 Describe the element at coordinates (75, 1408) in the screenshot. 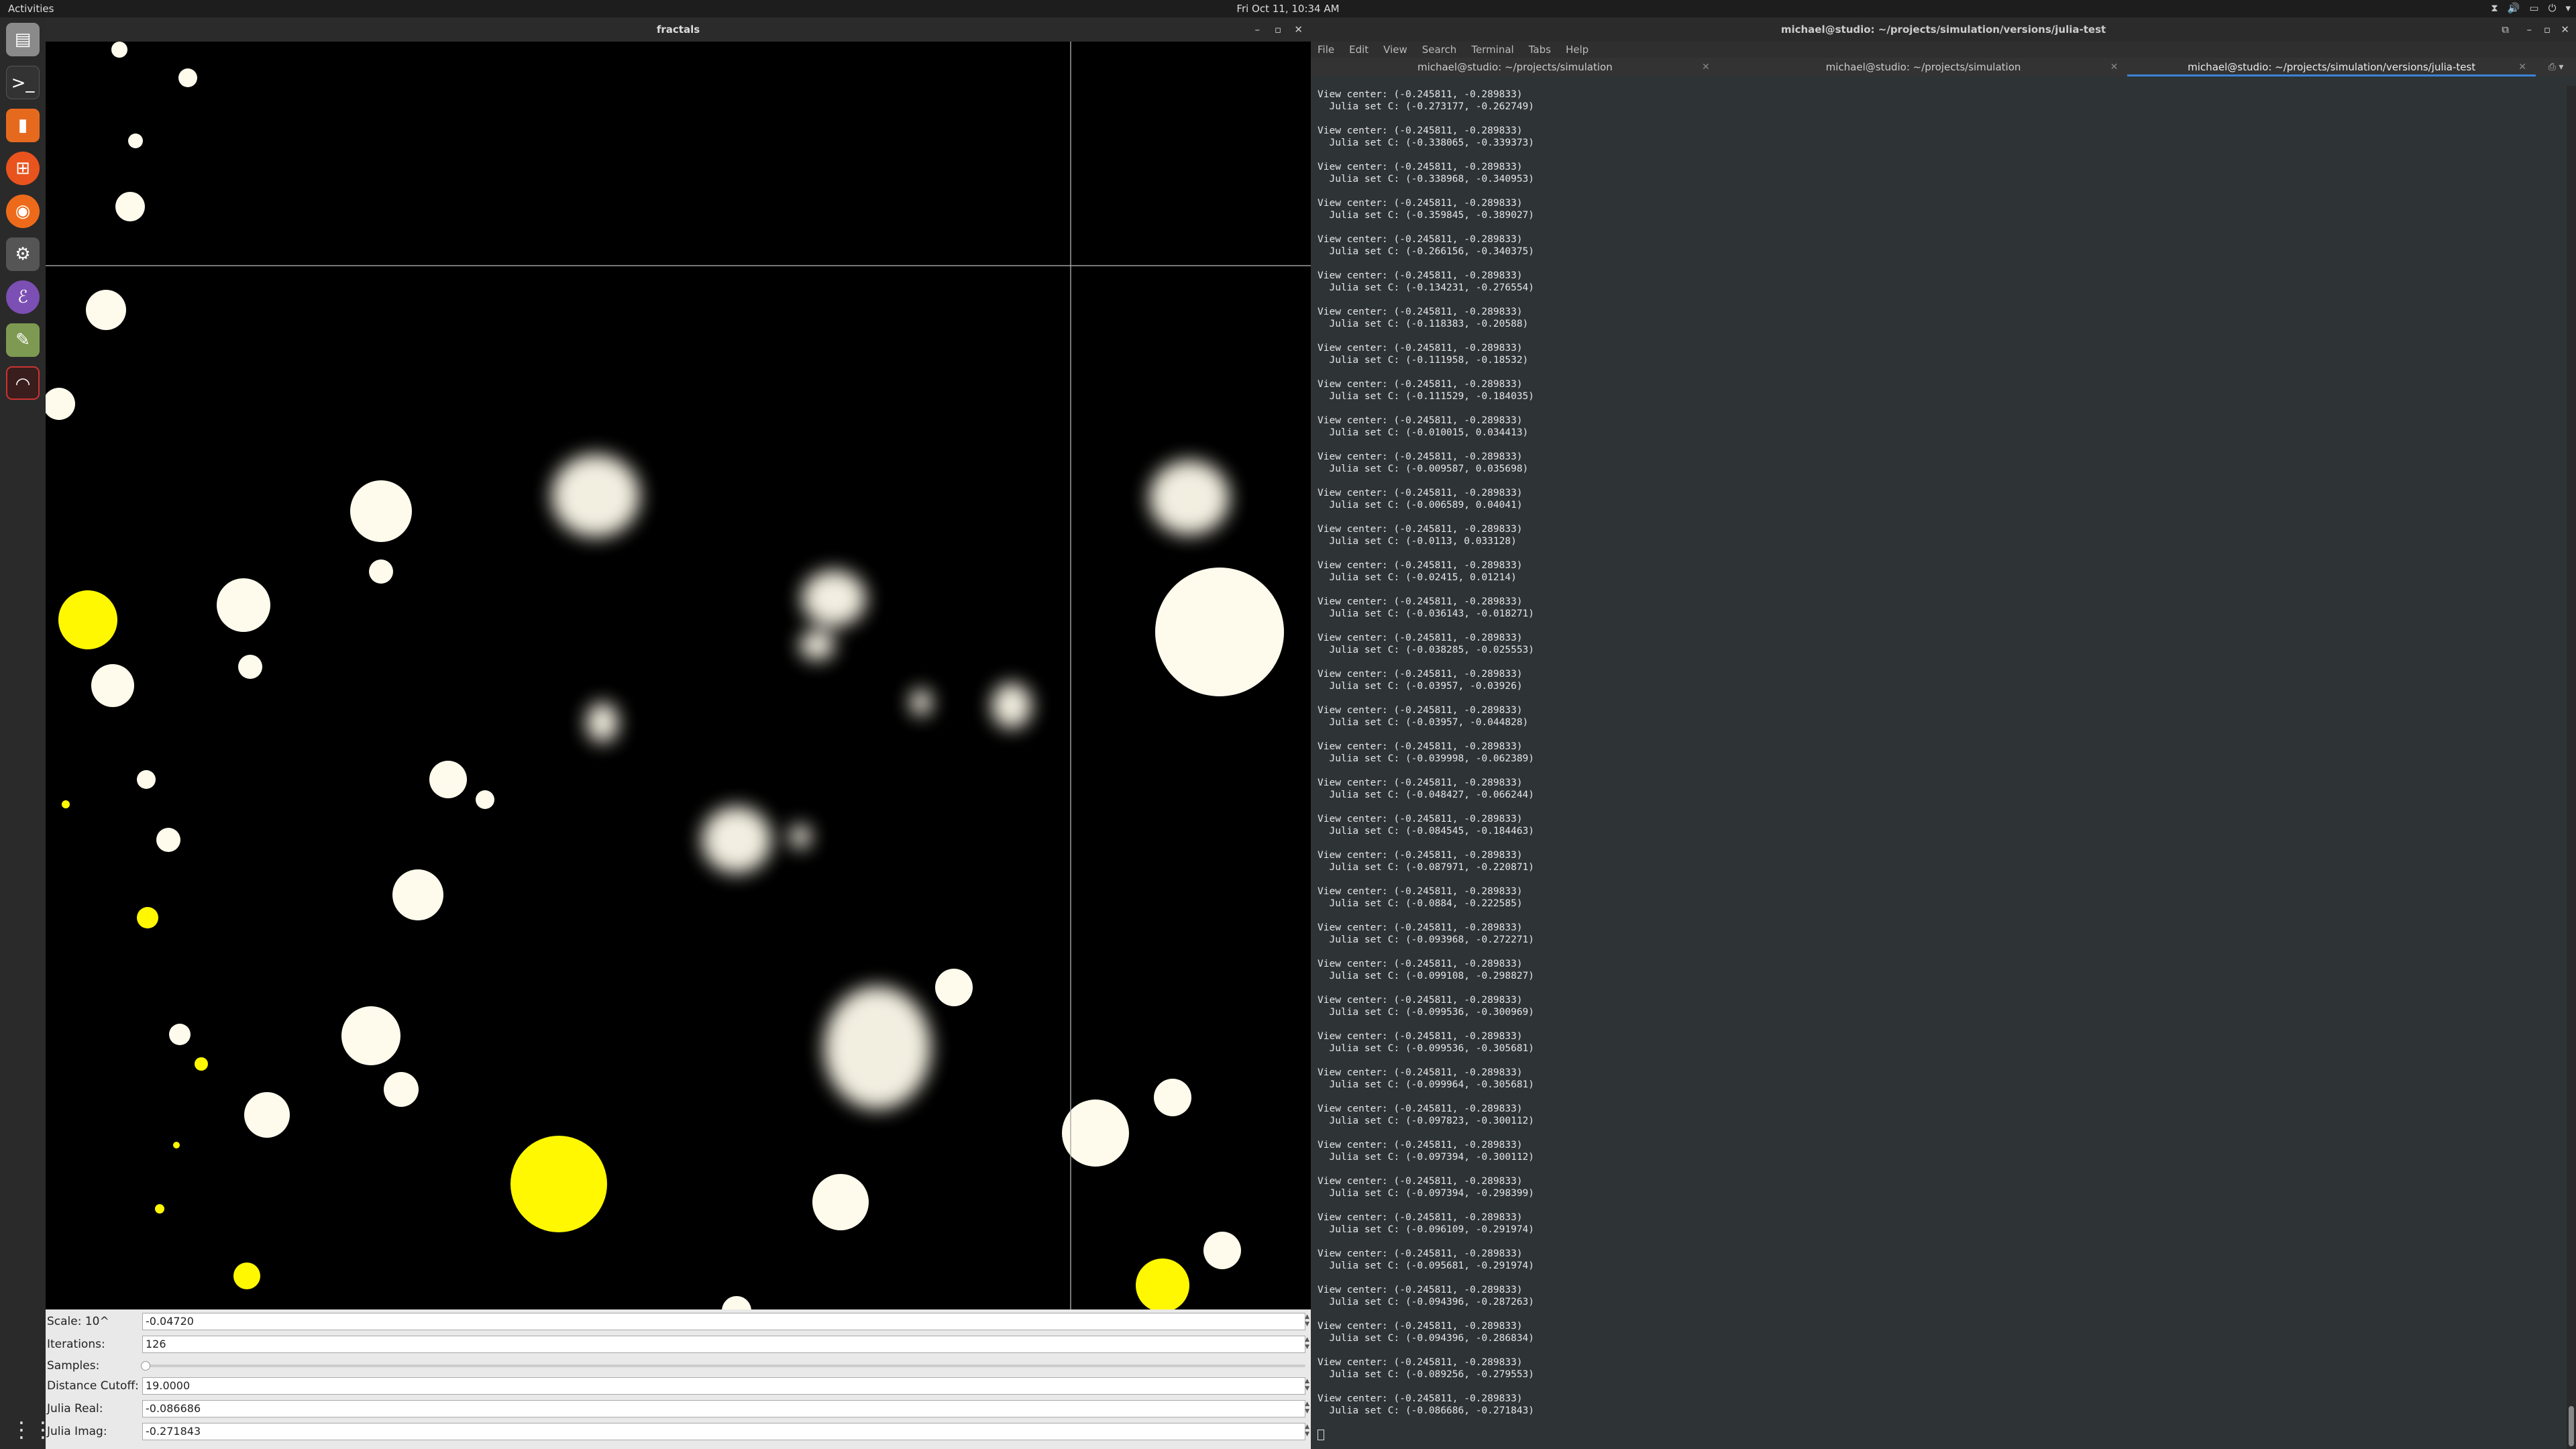

I see `julia-real-label: Julia Real:` at that location.